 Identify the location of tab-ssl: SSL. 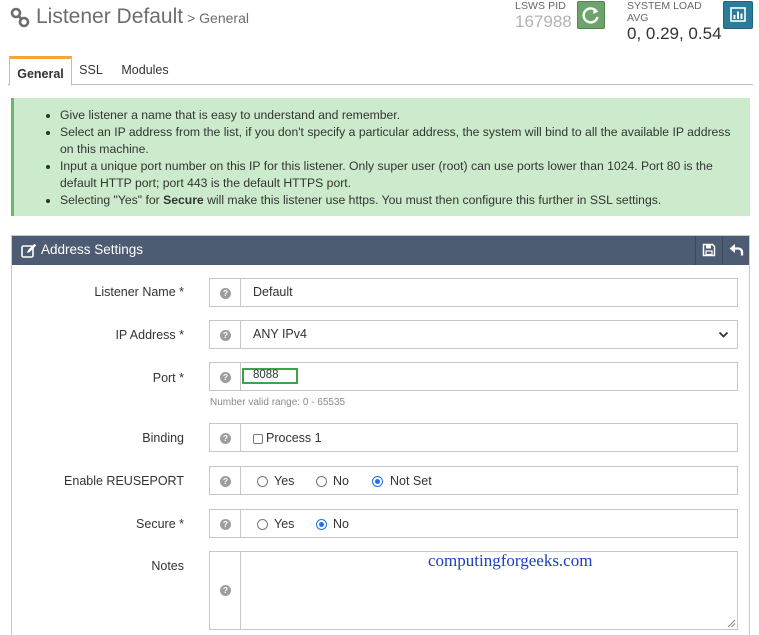
(91, 70).